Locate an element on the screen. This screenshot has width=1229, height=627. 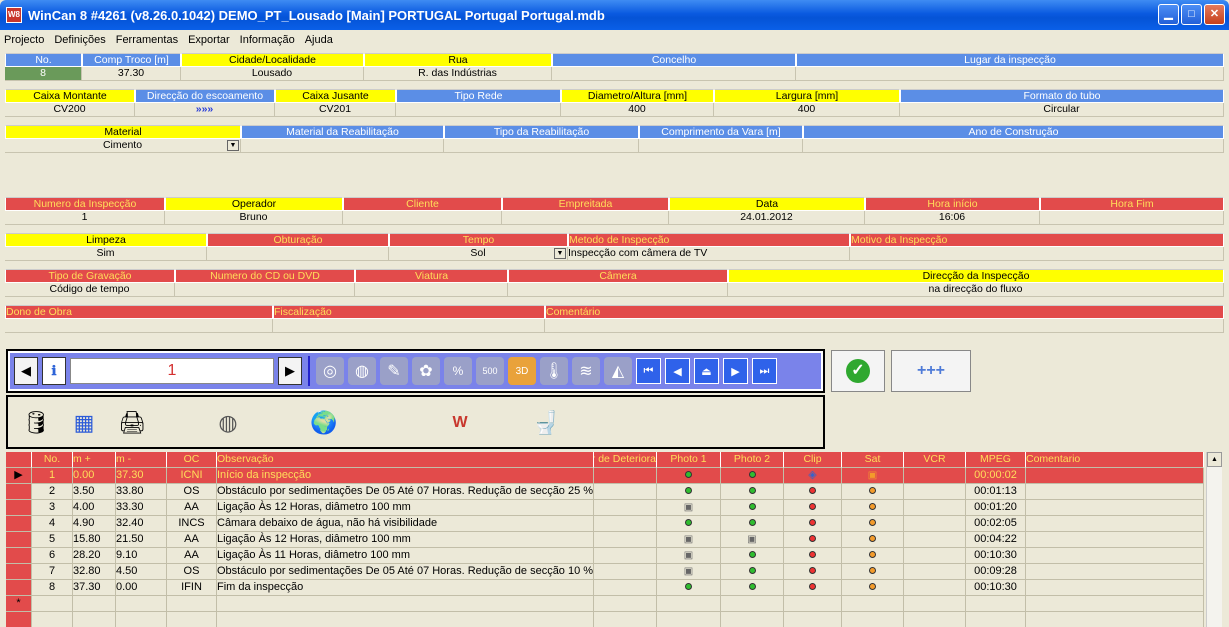
col-mpeg: MPEG is located at coordinates (996, 460).